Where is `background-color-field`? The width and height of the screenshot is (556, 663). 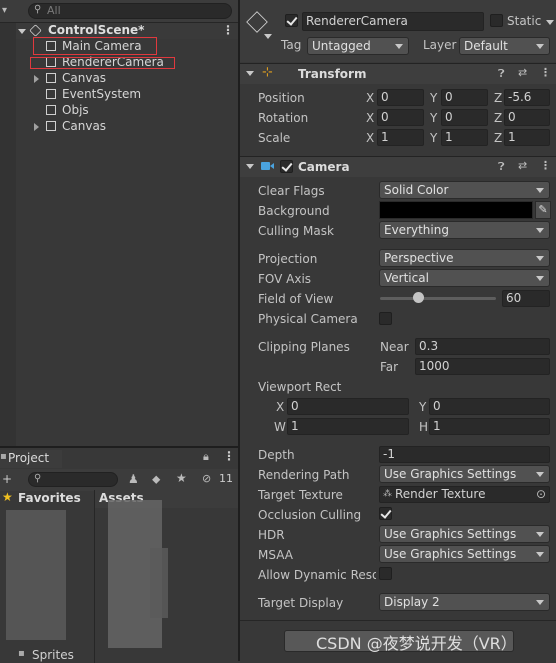
background-color-field is located at coordinates (456, 210).